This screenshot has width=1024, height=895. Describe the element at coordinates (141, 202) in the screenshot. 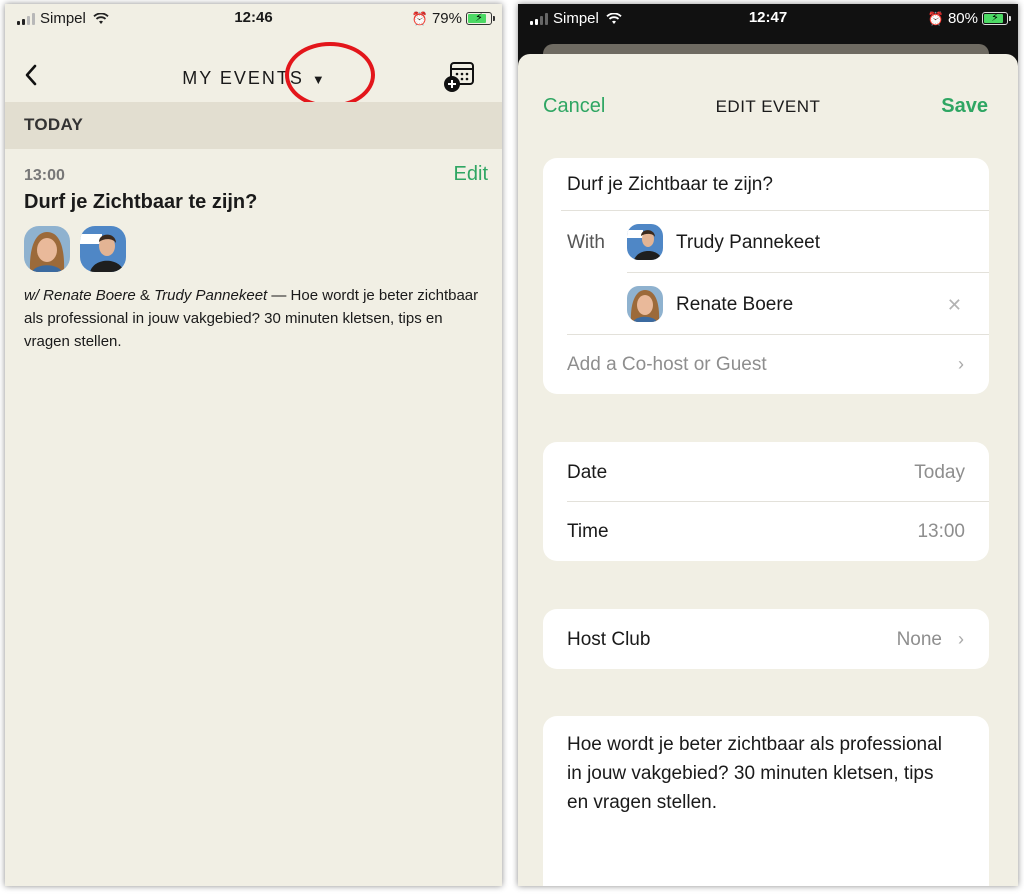

I see `event-title: Durf je Zichtbaar te zijn?` at that location.